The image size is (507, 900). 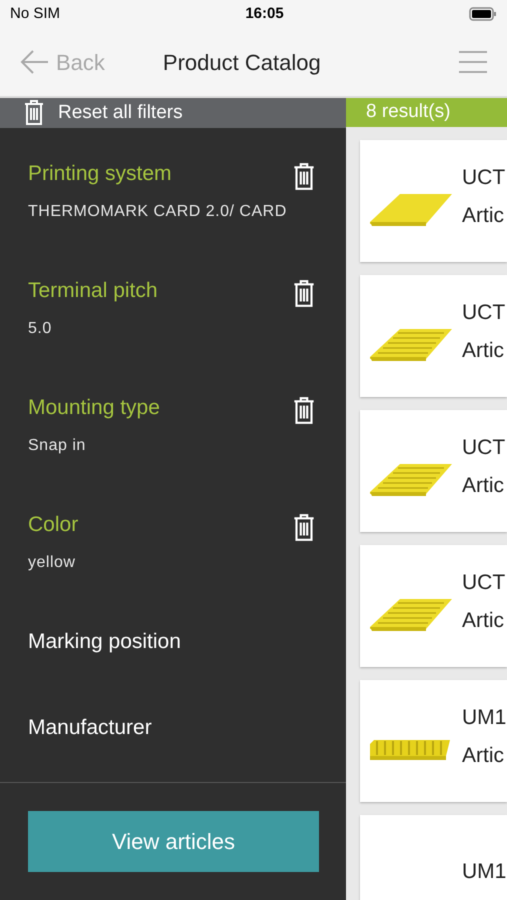 What do you see at coordinates (104, 642) in the screenshot?
I see `filter-label: Marking position` at bounding box center [104, 642].